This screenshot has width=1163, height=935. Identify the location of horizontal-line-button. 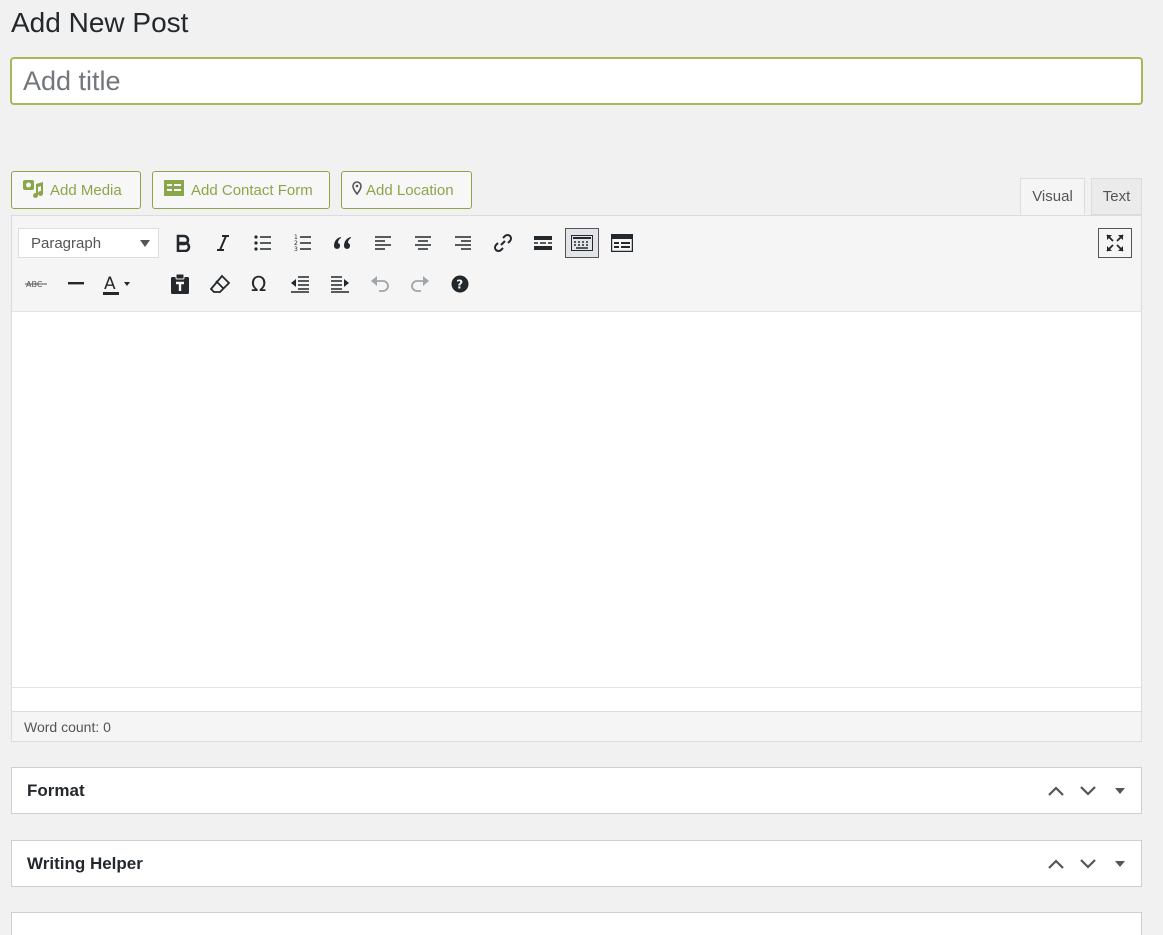
(76, 284).